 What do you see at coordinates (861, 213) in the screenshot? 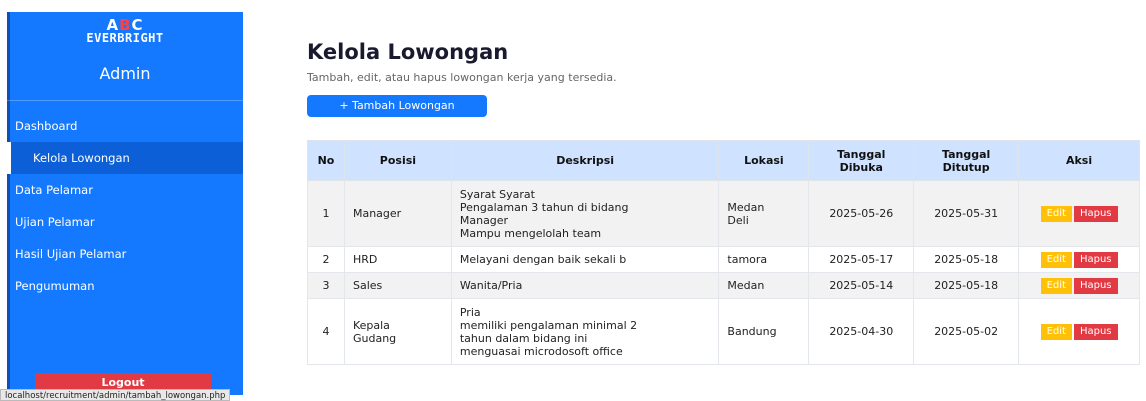
I see `cell-tanggal-dibuka: 2025-05-26` at bounding box center [861, 213].